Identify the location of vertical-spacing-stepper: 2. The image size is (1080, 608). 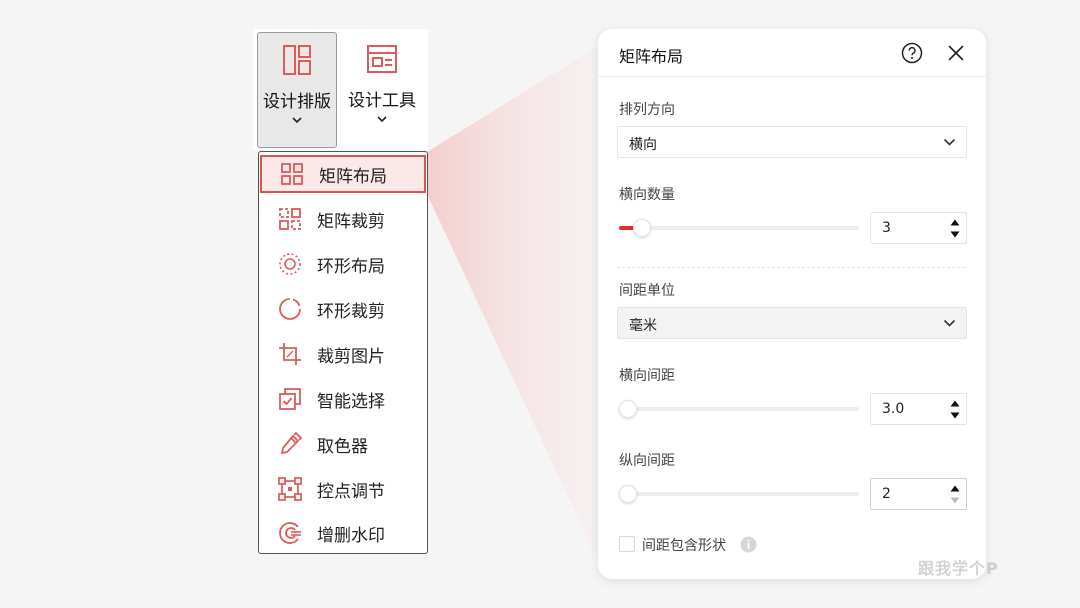
(918, 494).